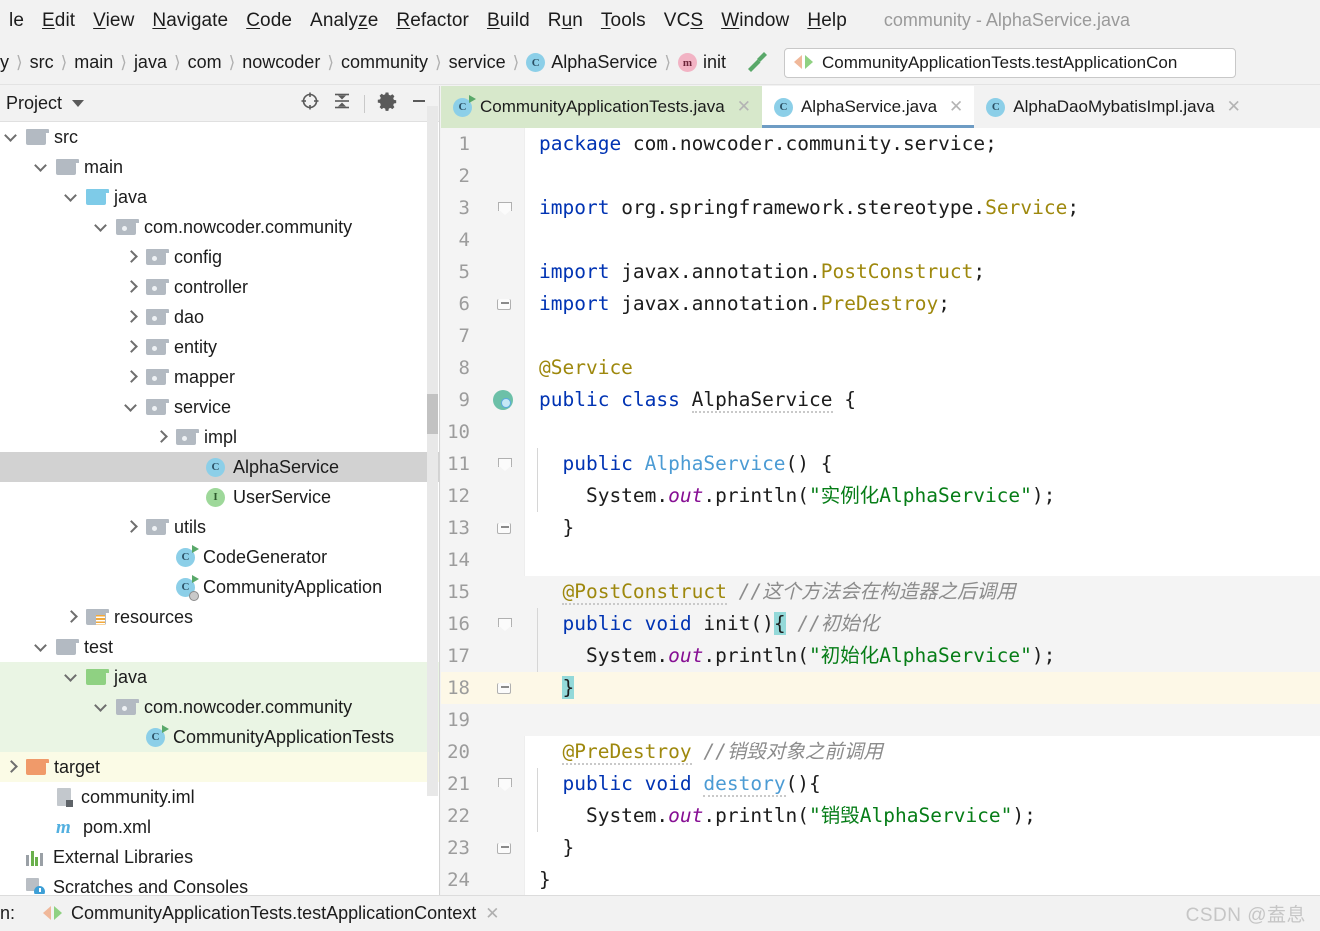  What do you see at coordinates (205, 62) in the screenshot?
I see `breadcrumb-item-com: com` at bounding box center [205, 62].